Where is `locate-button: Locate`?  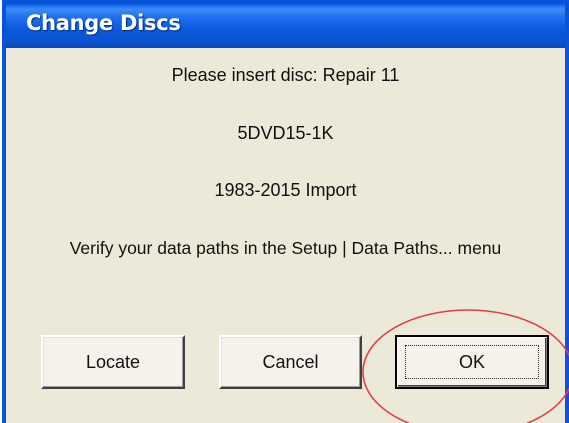 locate-button: Locate is located at coordinates (113, 362).